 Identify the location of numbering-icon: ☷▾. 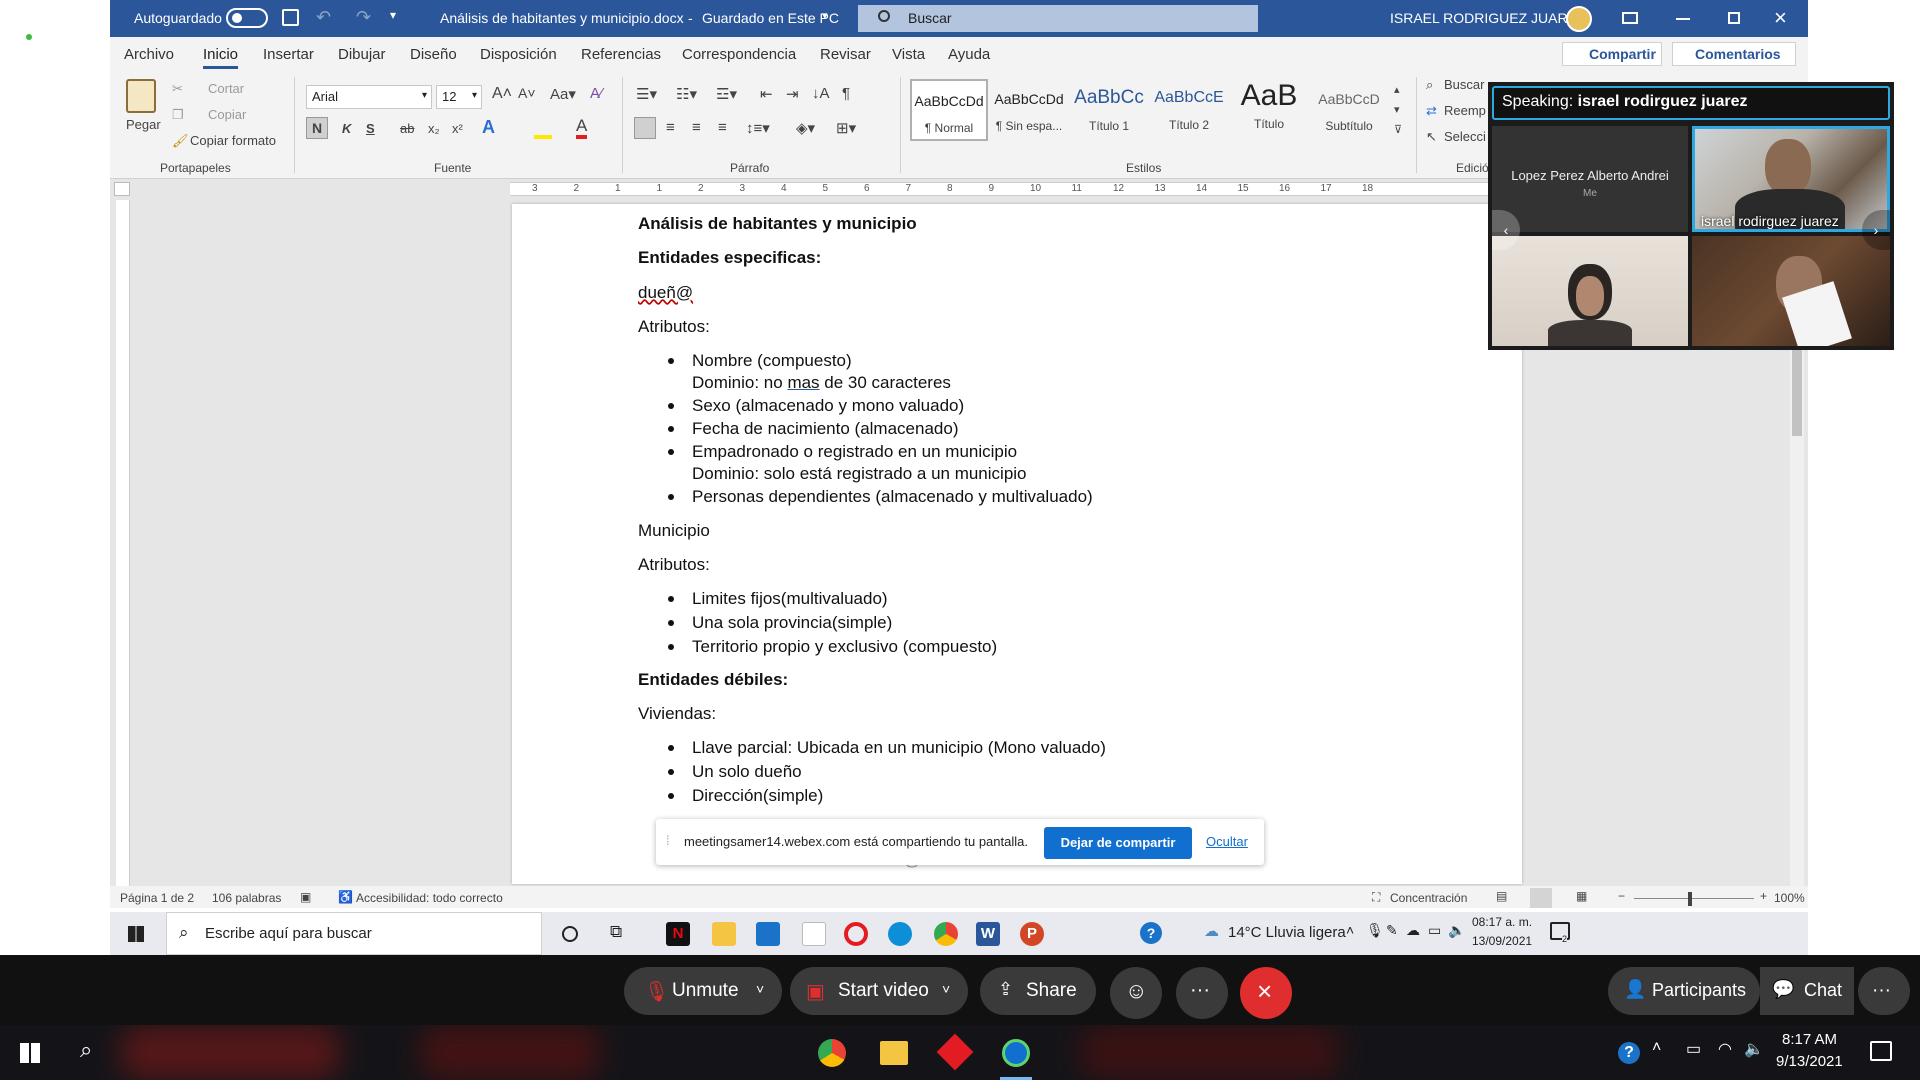
(686, 94).